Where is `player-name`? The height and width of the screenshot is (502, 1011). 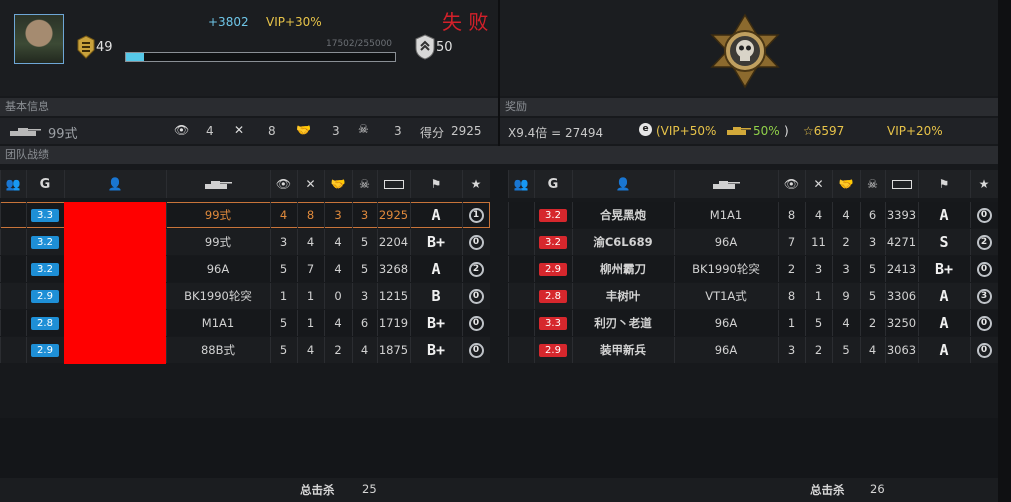
player-name is located at coordinates (115, 296).